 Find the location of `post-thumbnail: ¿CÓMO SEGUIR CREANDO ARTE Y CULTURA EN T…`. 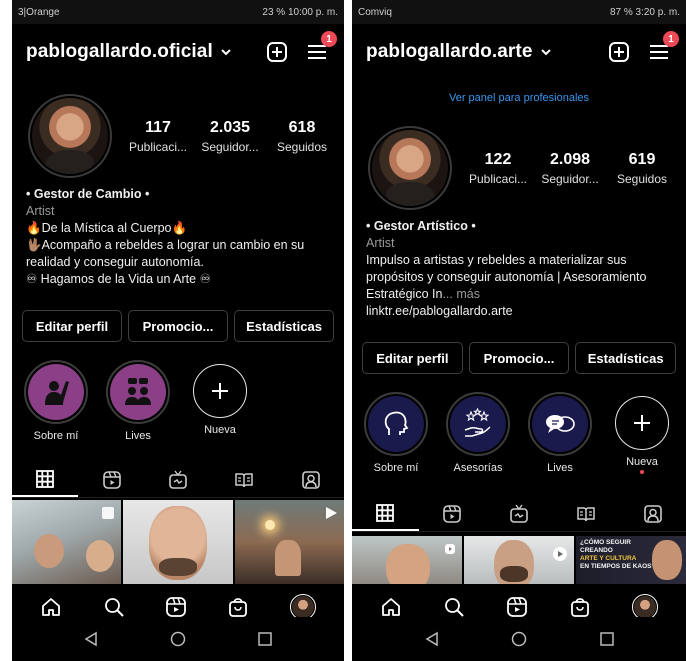

post-thumbnail: ¿CÓMO SEGUIR CREANDO ARTE Y CULTURA EN T… is located at coordinates (631, 560).